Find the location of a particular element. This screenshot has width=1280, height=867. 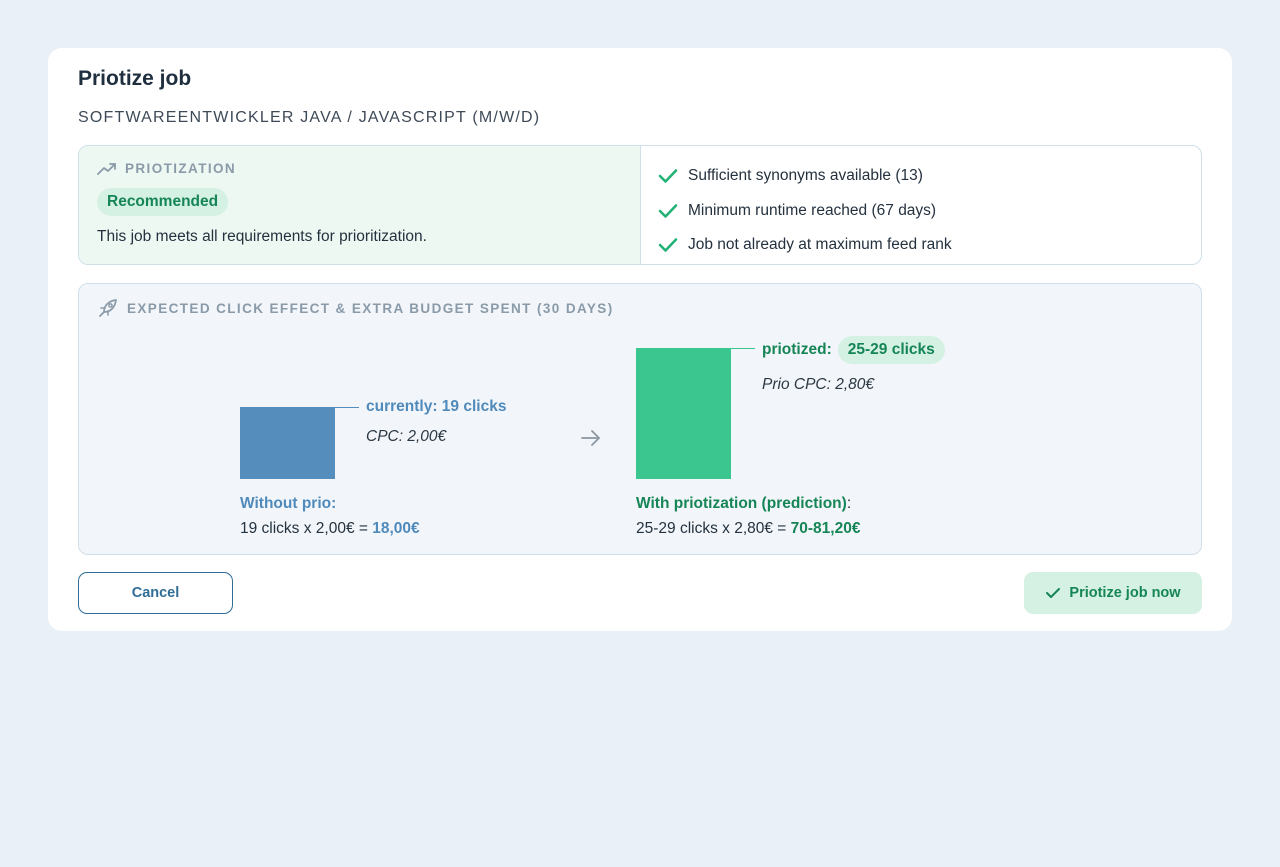

check-item: Job not already at maximum feed rank is located at coordinates (804, 245).